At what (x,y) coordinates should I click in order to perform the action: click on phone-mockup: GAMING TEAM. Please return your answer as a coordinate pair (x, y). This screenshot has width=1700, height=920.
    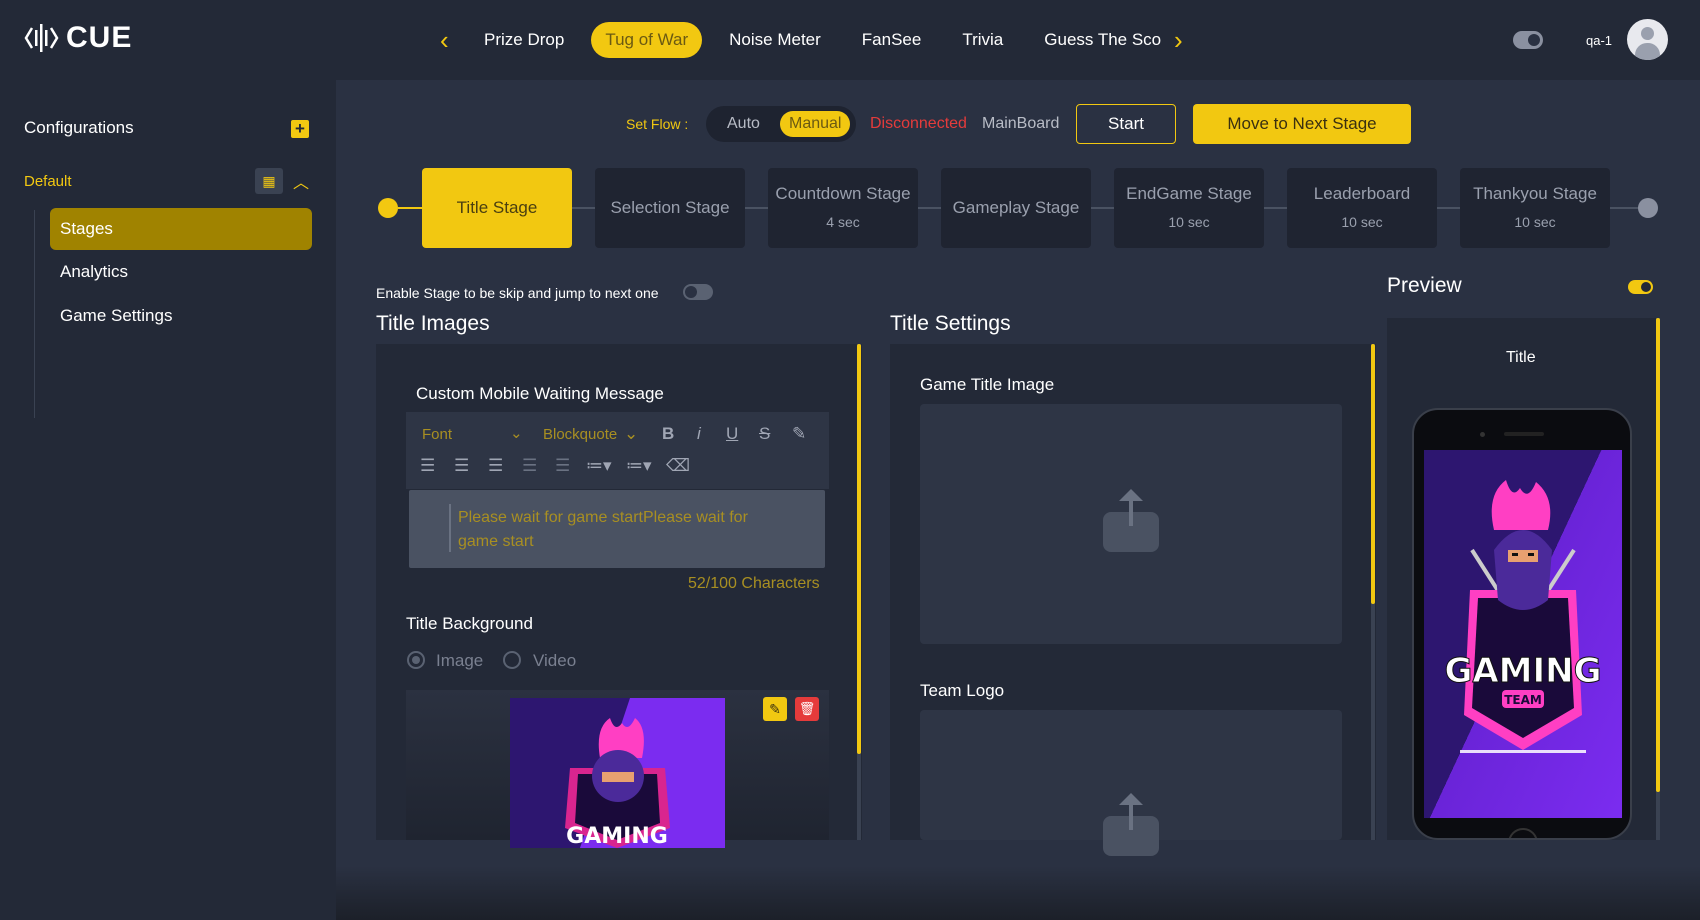
    Looking at the image, I should click on (1522, 624).